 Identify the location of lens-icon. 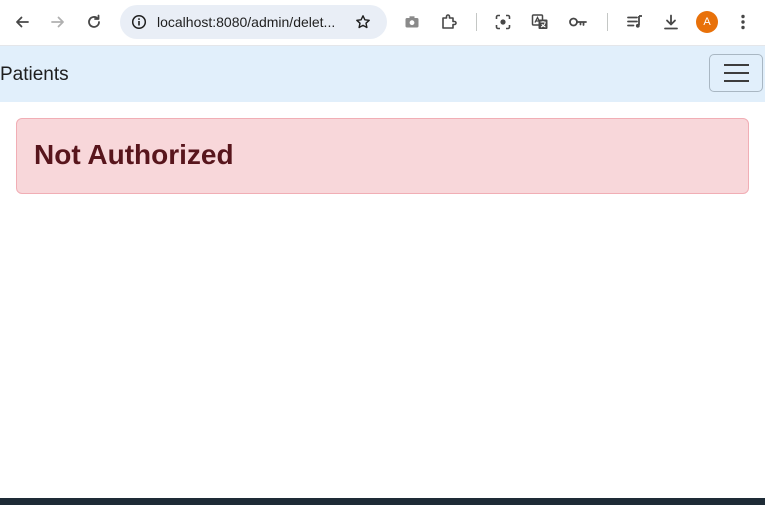
(503, 22).